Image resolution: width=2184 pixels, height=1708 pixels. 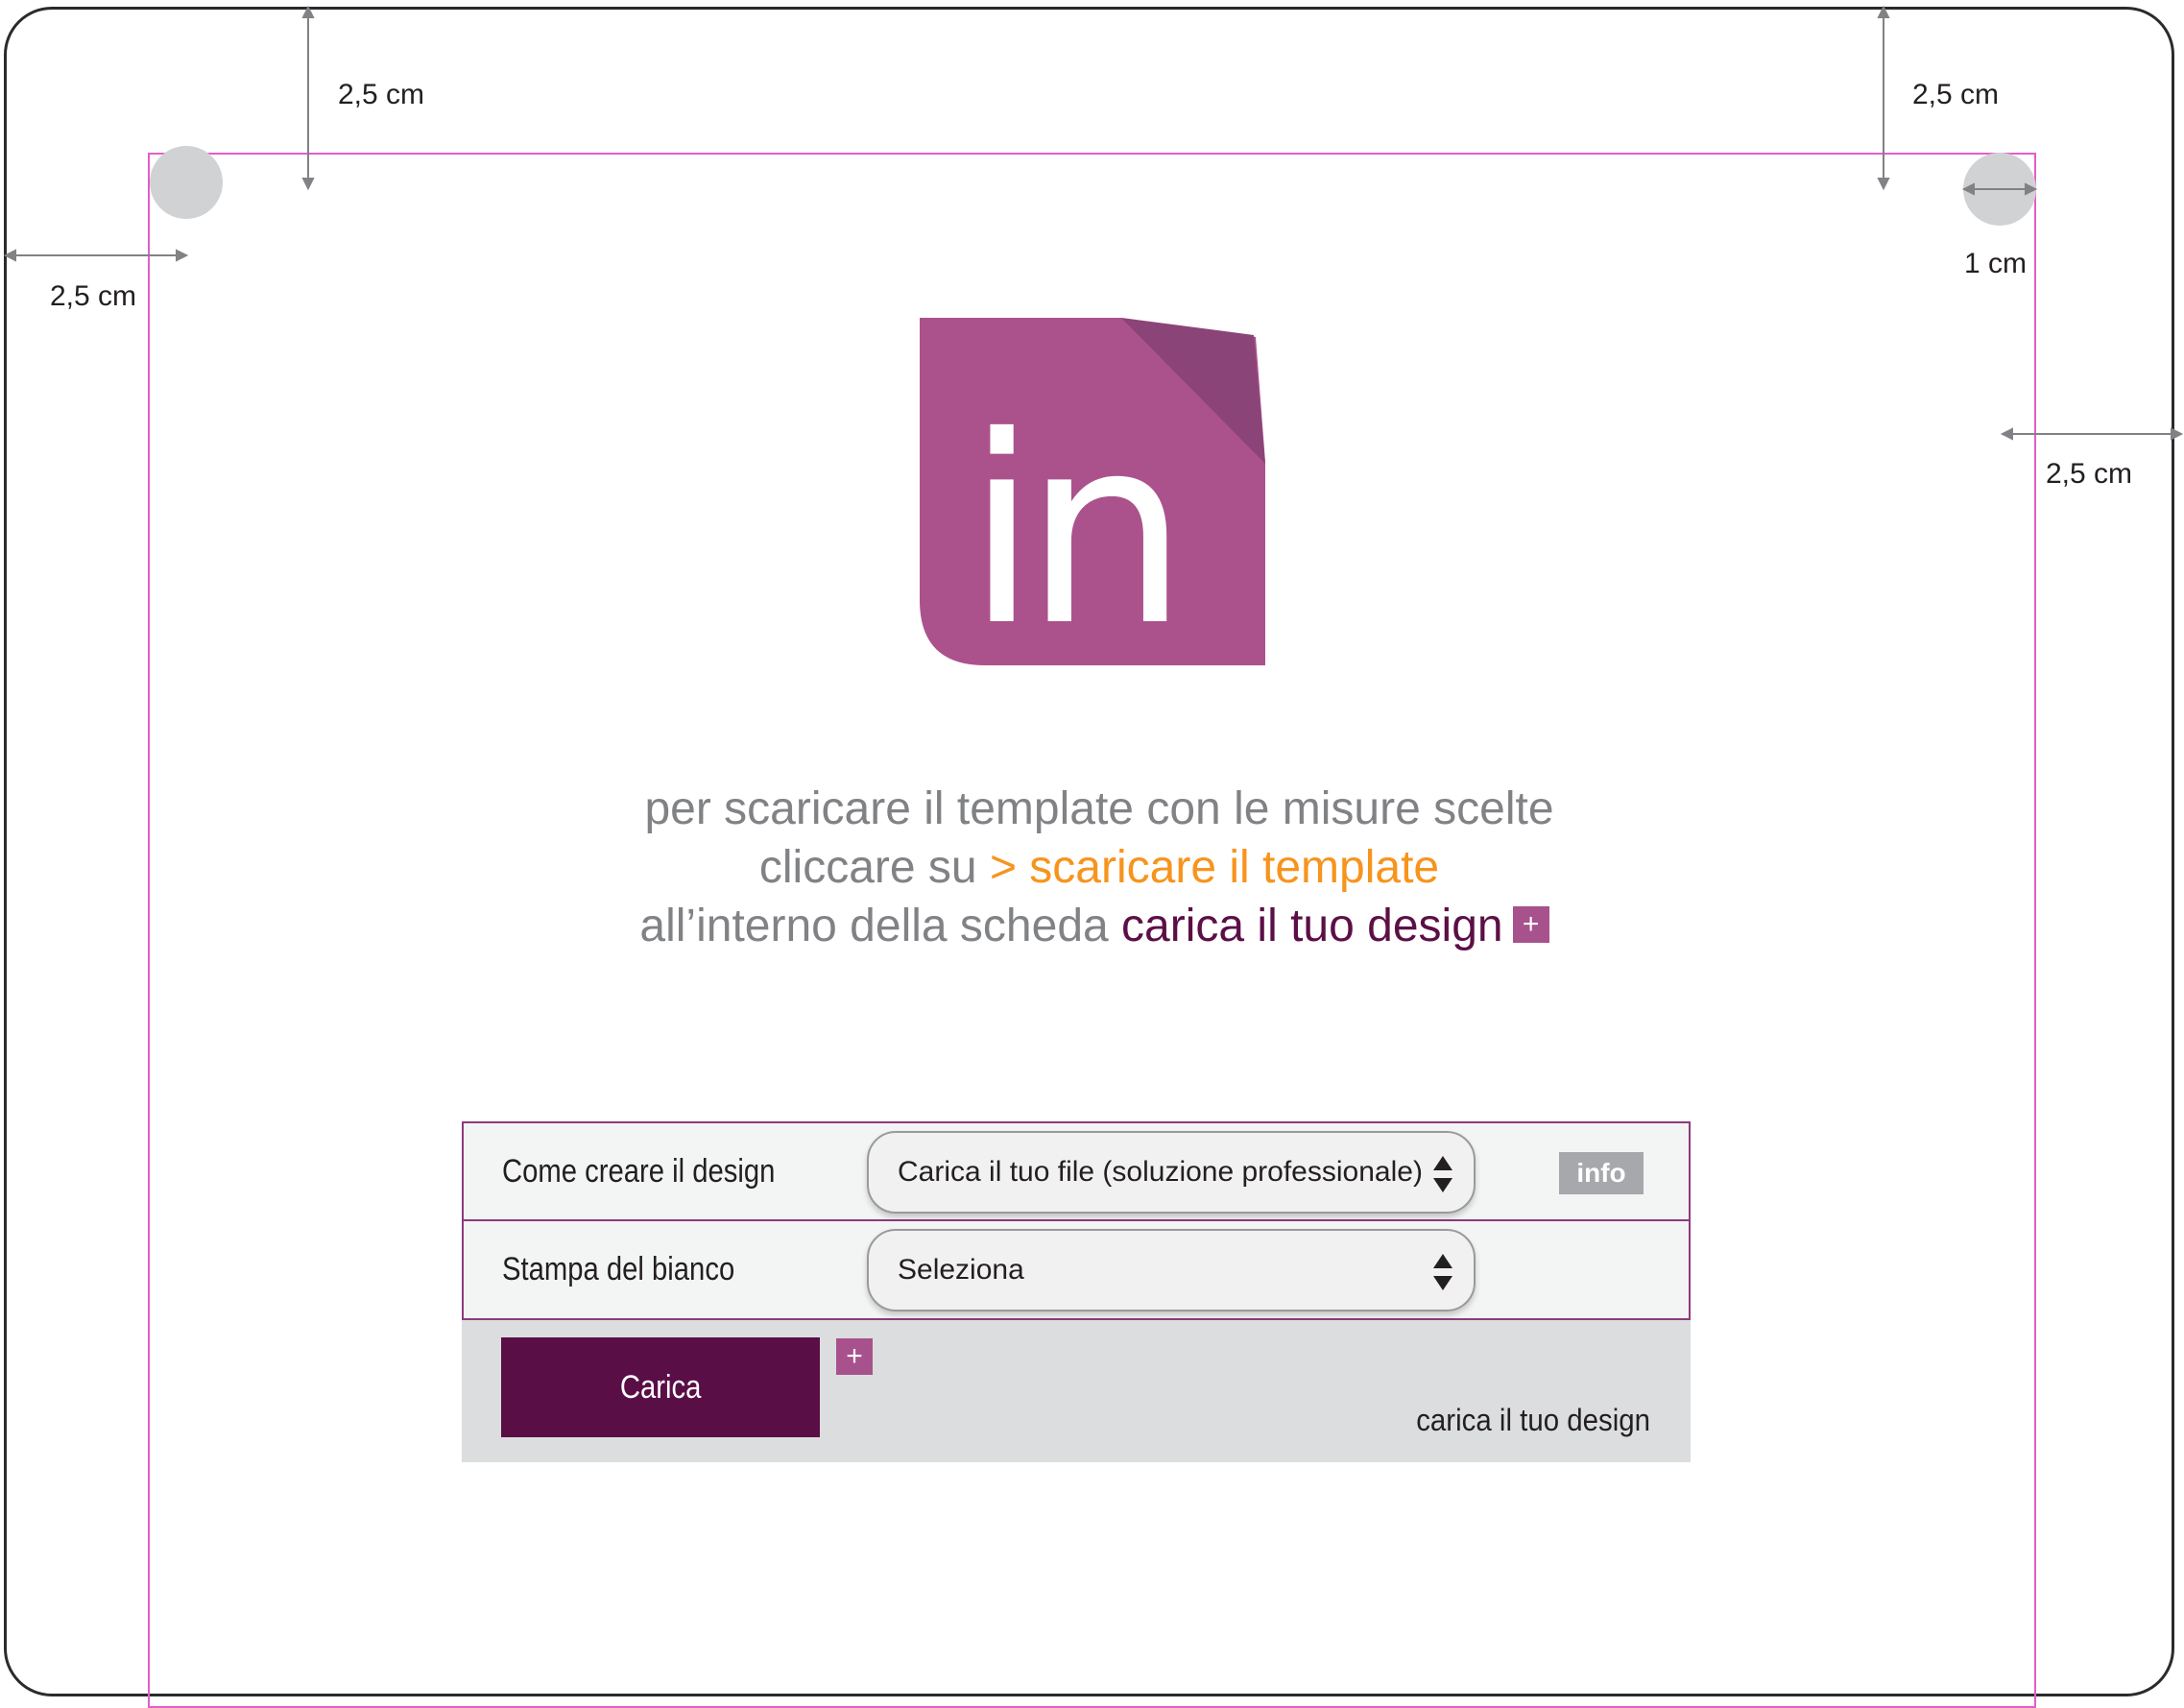 What do you see at coordinates (1171, 1270) in the screenshot?
I see `white-print-select: Seleziona` at bounding box center [1171, 1270].